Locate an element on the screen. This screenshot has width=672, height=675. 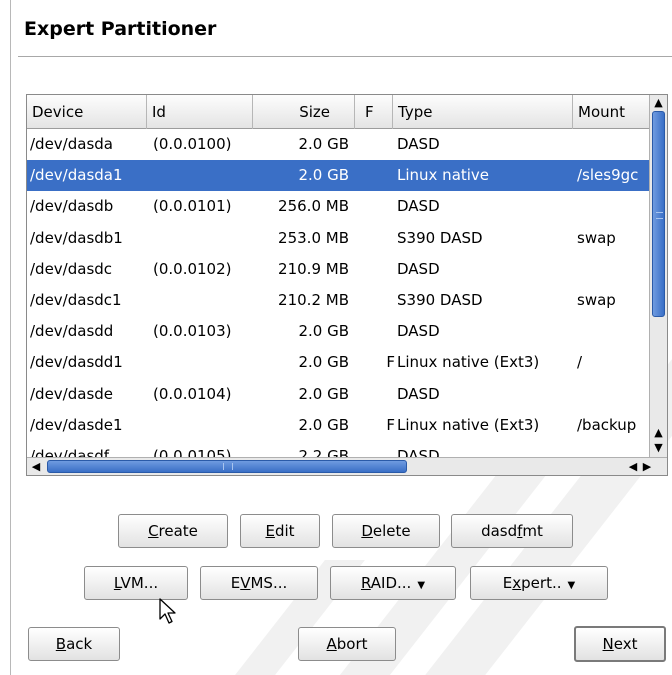
dasdfmt-label: mt is located at coordinates (532, 531).